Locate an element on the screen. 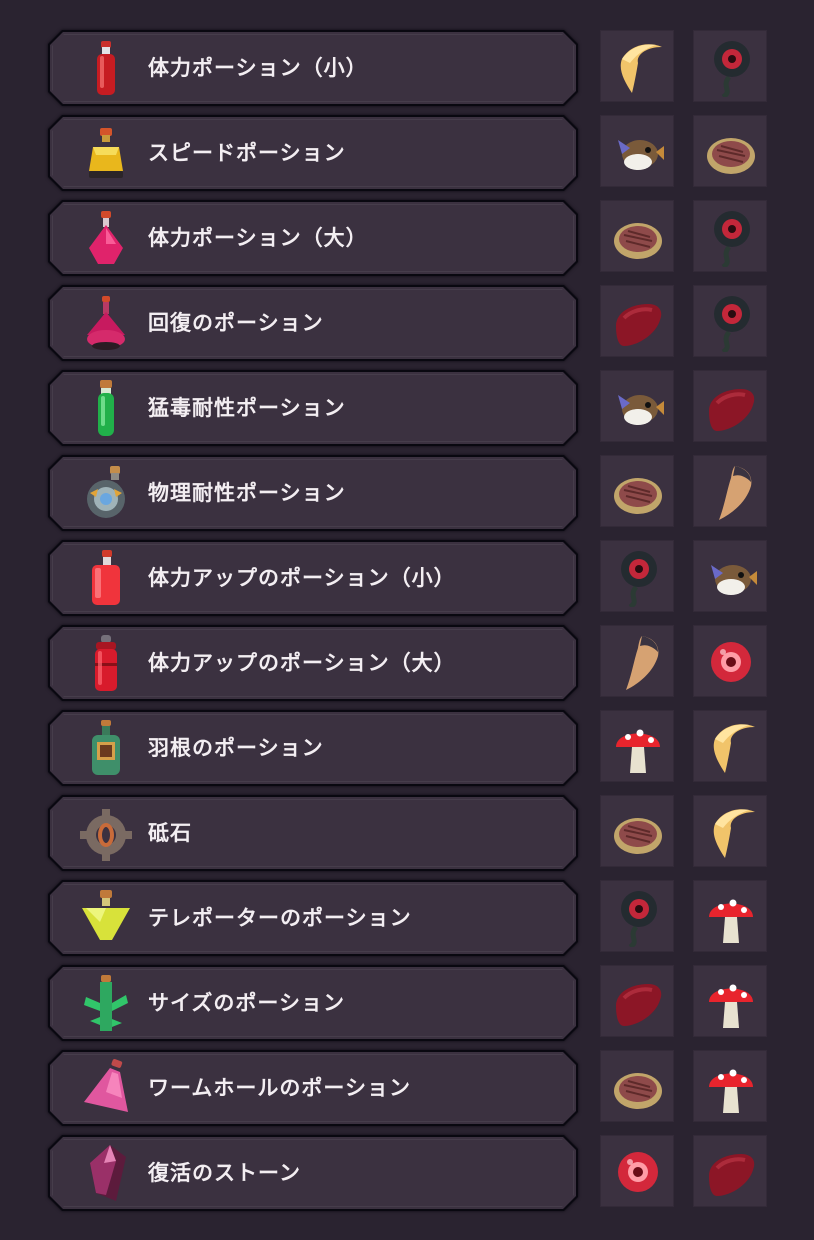  recipe-row: テレポーターのポーション is located at coordinates (407, 892).